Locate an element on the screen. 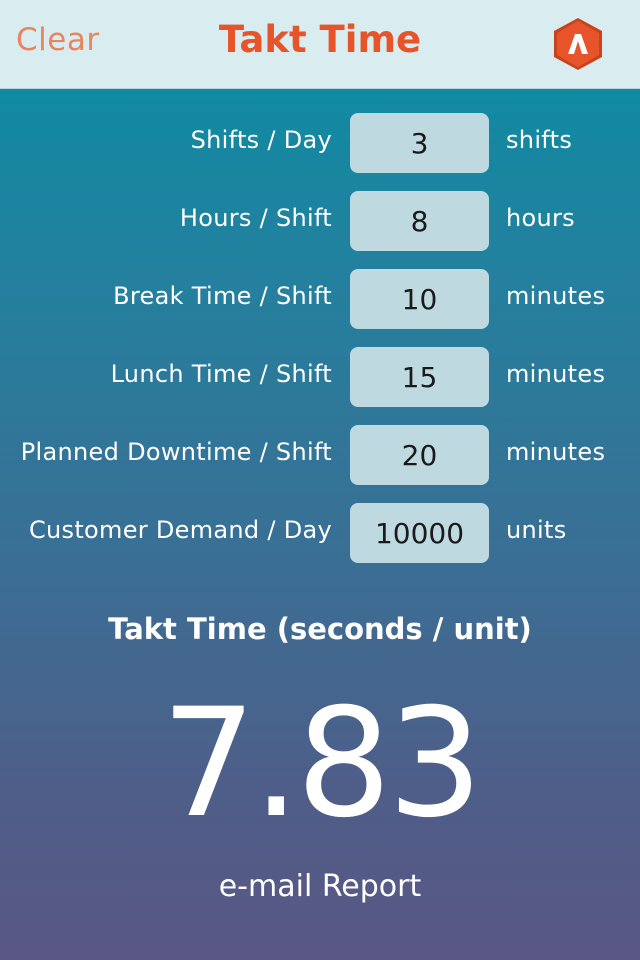  shifts-per-day-input is located at coordinates (419, 143).